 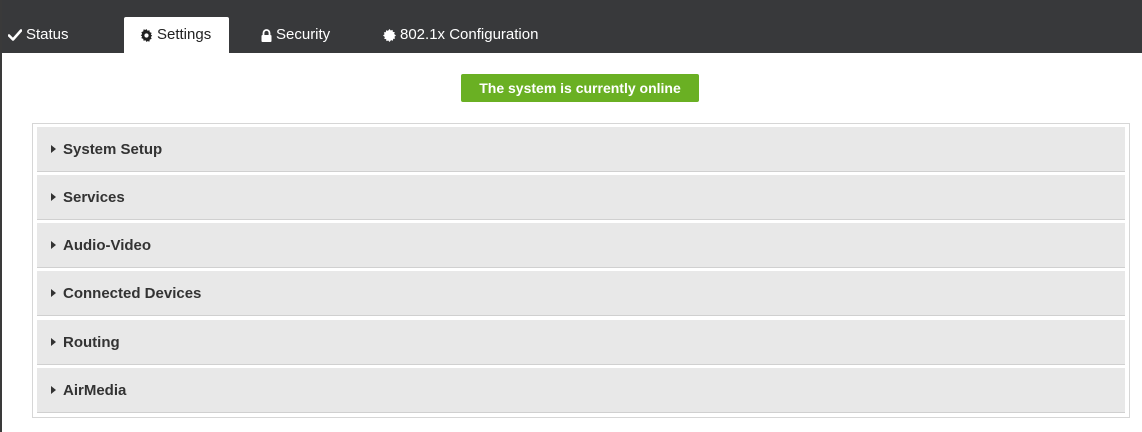 I want to click on tab-8021x-configuration: 802.1x Configuration, so click(x=460, y=35).